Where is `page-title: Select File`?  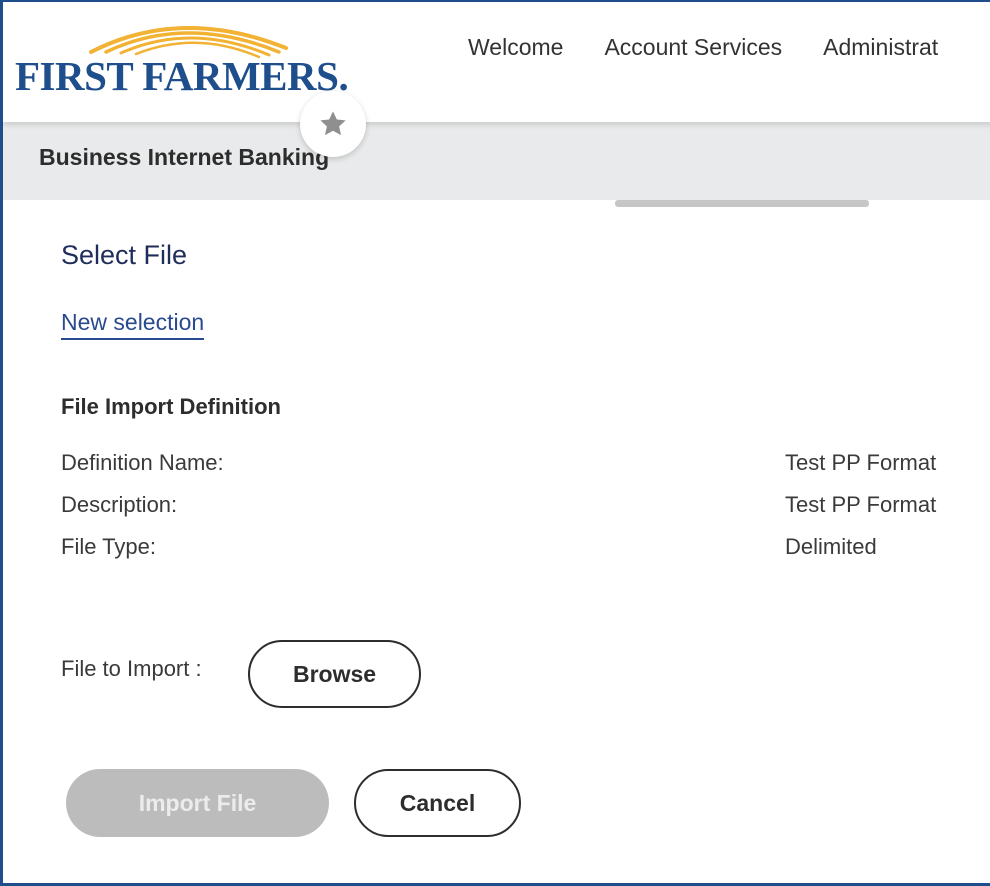
page-title: Select File is located at coordinates (124, 255).